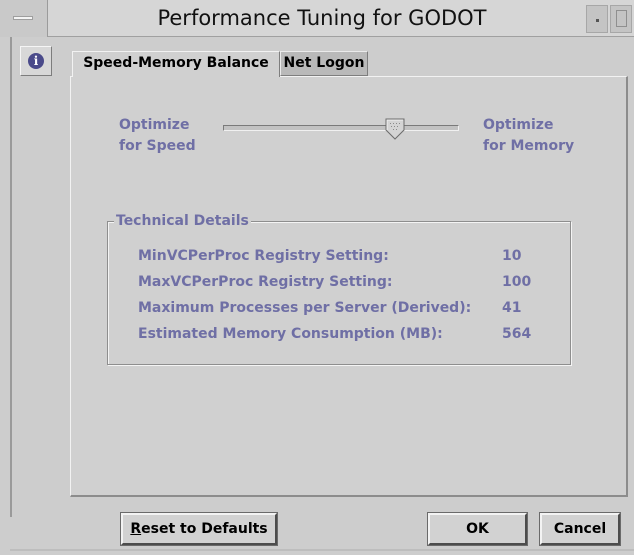 The height and width of the screenshot is (555, 634). I want to click on detail-value: 100, so click(517, 282).